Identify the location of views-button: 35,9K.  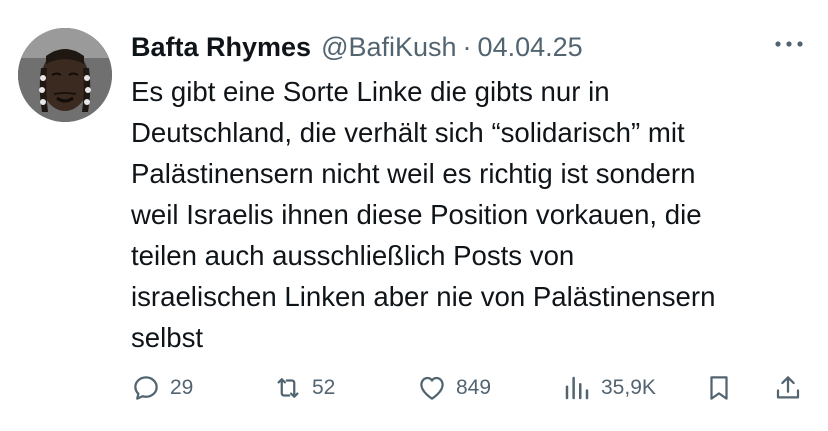
(609, 388).